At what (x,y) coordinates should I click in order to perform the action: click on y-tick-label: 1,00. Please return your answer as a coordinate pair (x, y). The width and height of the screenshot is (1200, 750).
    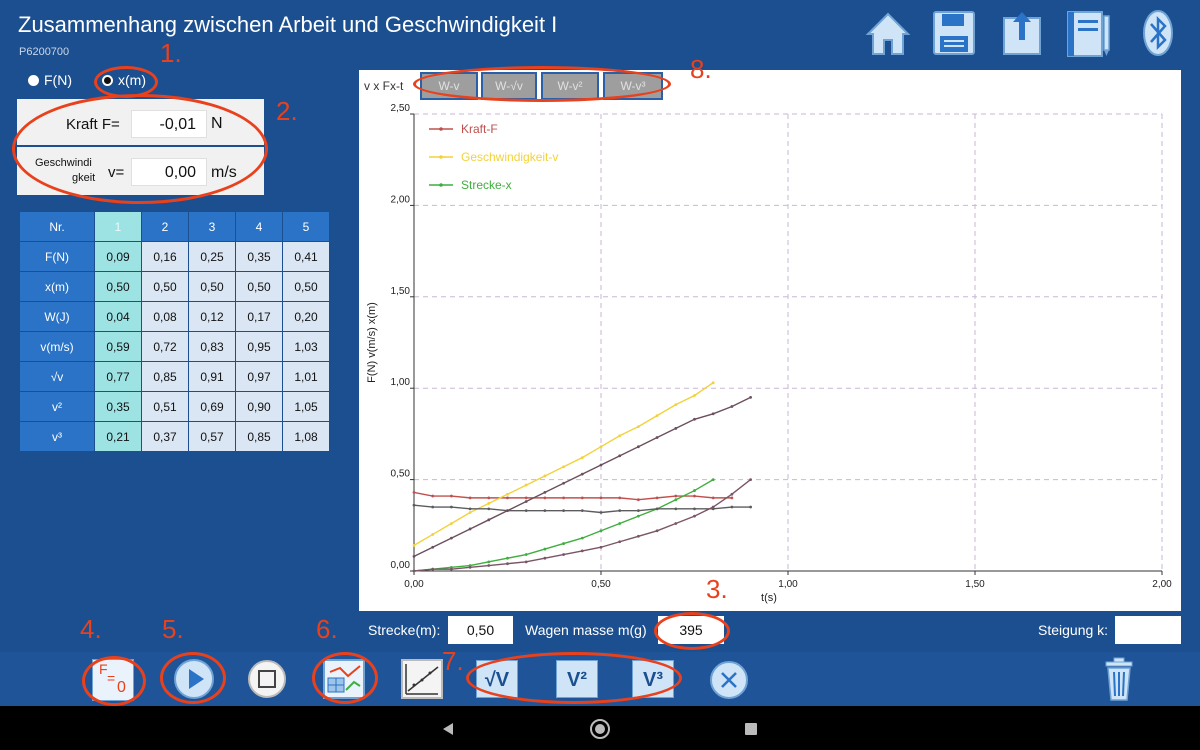
    Looking at the image, I should click on (401, 382).